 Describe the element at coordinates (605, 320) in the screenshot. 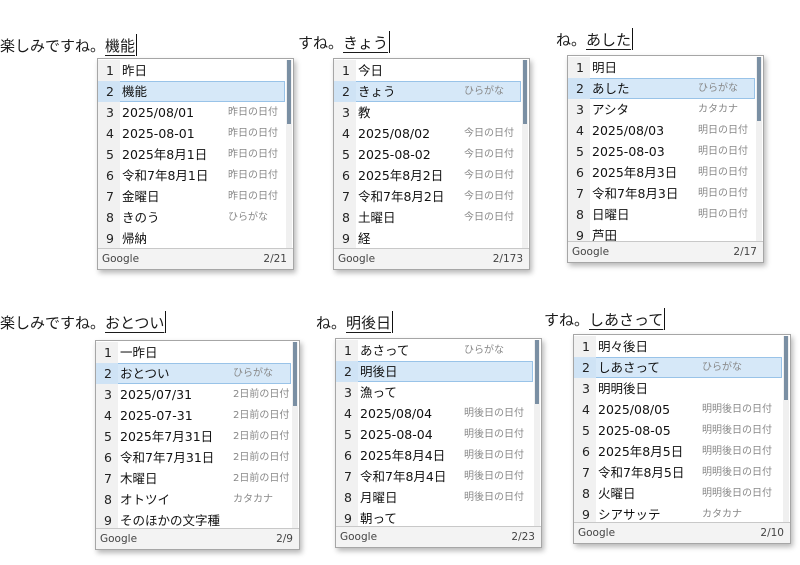

I see `composition-line: すね。しあさって` at that location.